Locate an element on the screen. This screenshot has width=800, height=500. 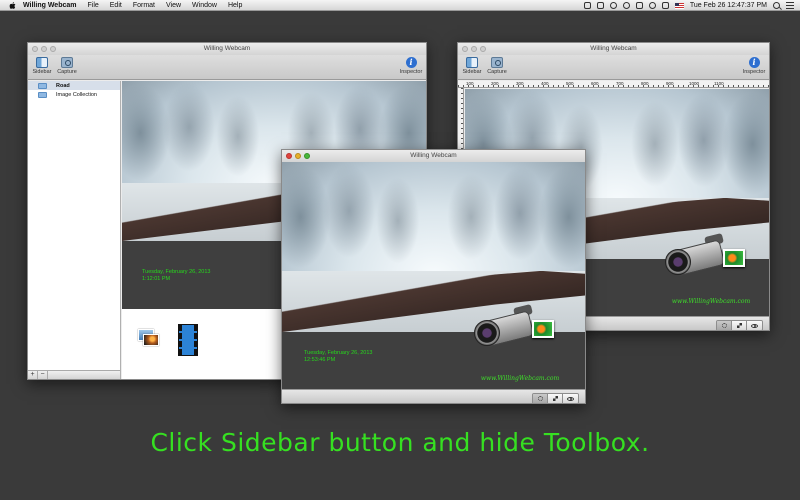
ruler-tick-label: 100 is located at coordinates (470, 83).